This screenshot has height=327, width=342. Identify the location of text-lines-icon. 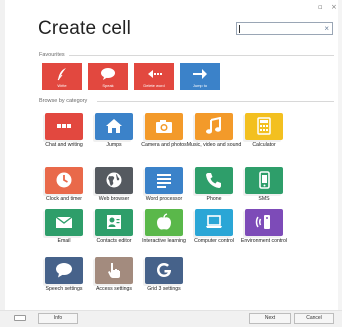
(164, 181).